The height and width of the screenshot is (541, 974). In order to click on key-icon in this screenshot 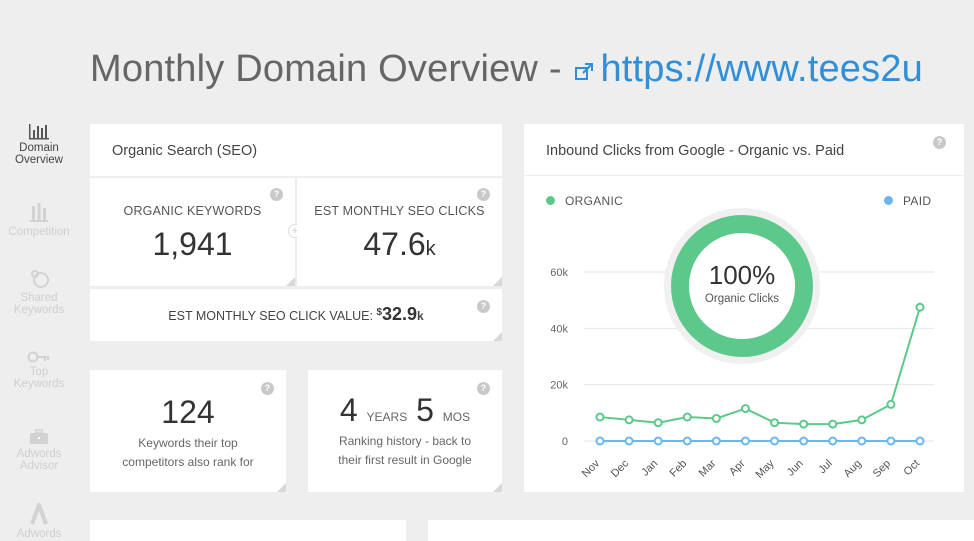, I will do `click(38, 357)`.